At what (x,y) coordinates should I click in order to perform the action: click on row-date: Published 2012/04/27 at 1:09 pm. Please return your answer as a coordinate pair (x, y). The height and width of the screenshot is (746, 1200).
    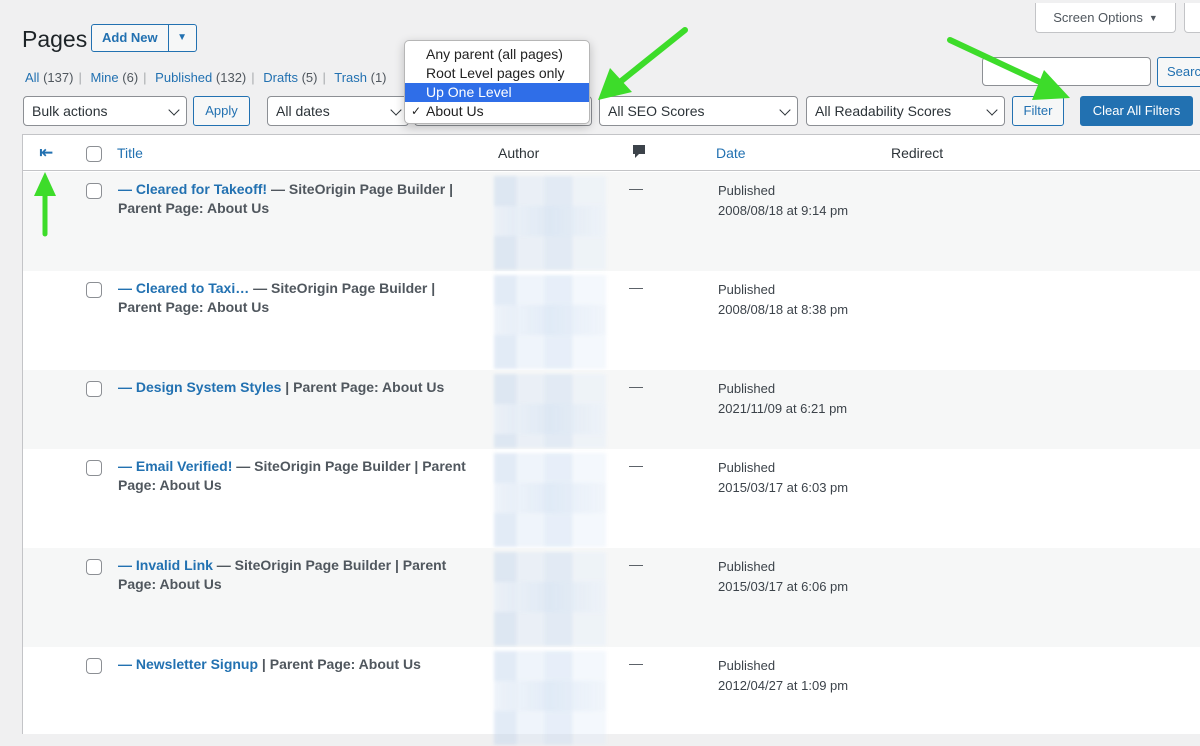
    Looking at the image, I should click on (783, 676).